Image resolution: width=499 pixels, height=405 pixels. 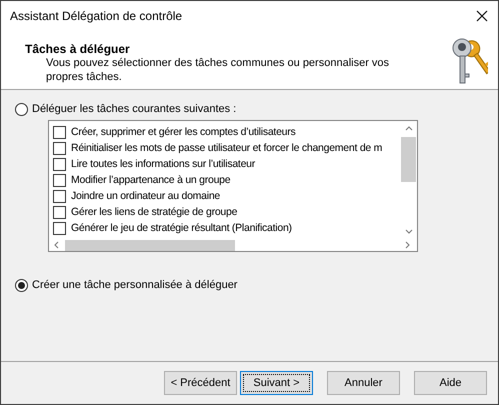 What do you see at coordinates (276, 383) in the screenshot?
I see `wizard-button: Suivant >` at bounding box center [276, 383].